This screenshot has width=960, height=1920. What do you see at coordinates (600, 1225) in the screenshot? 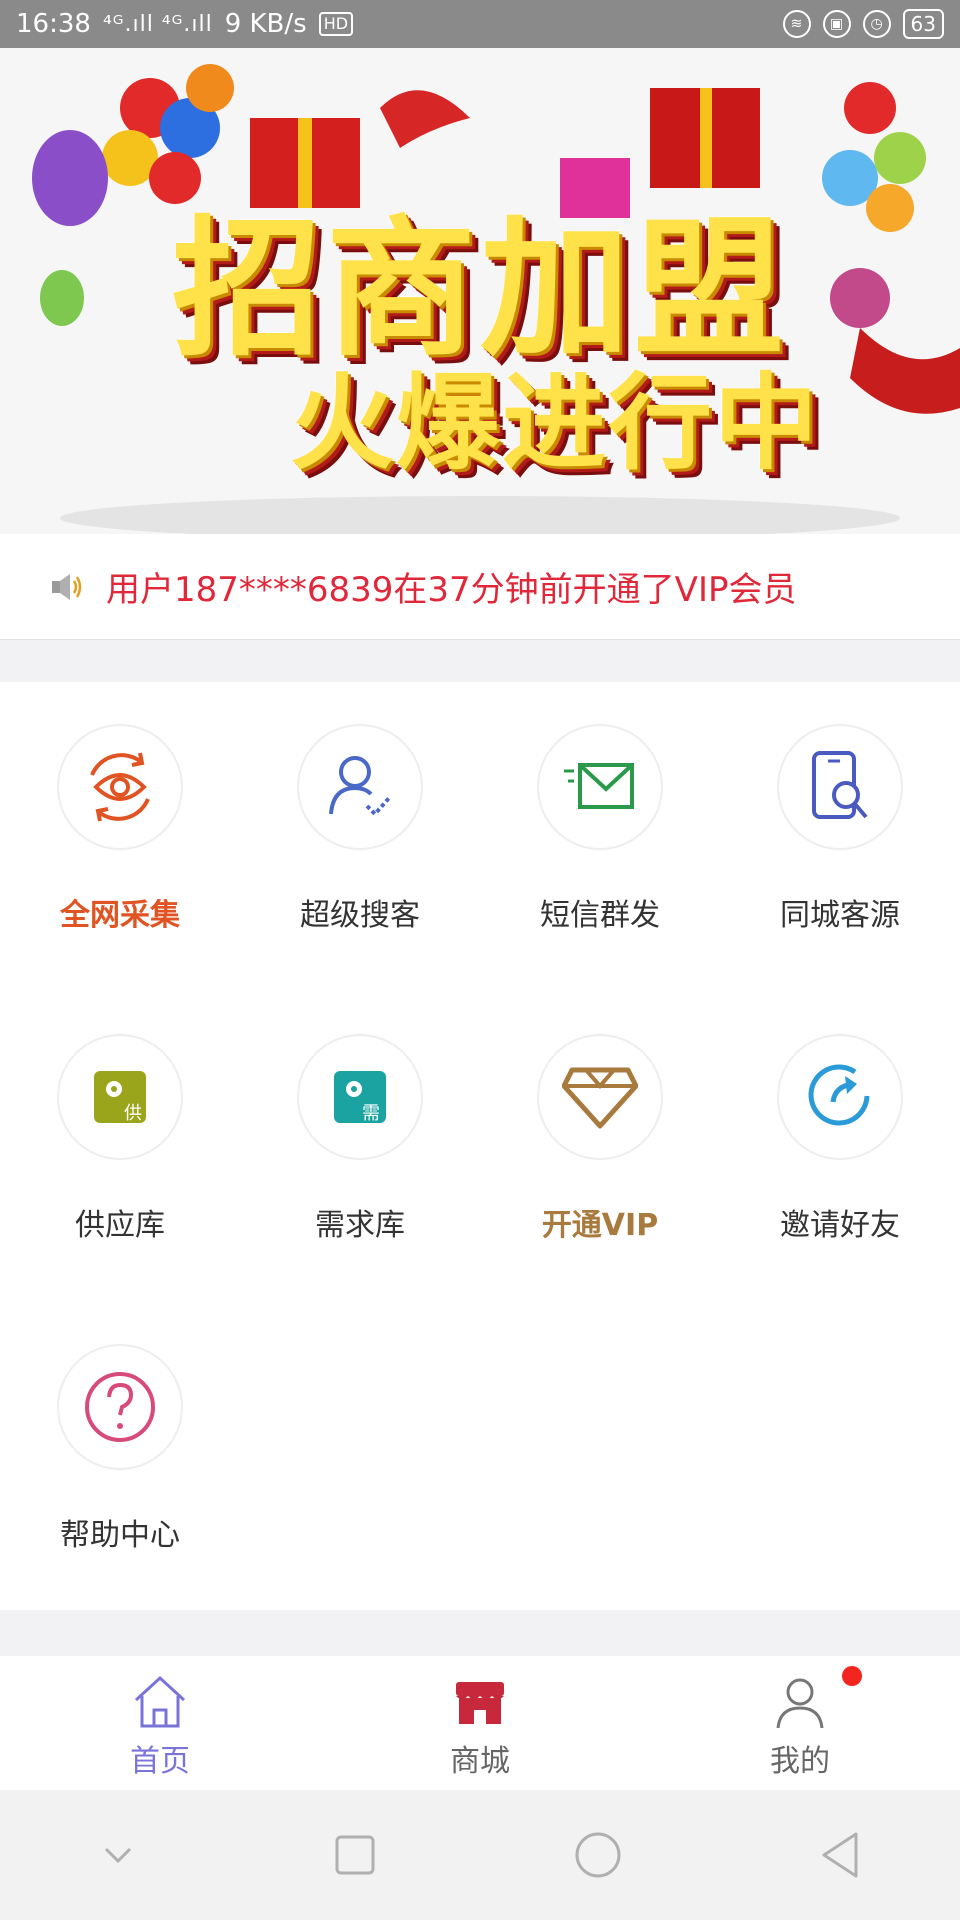
I see `grid-label: 开通VIP` at bounding box center [600, 1225].